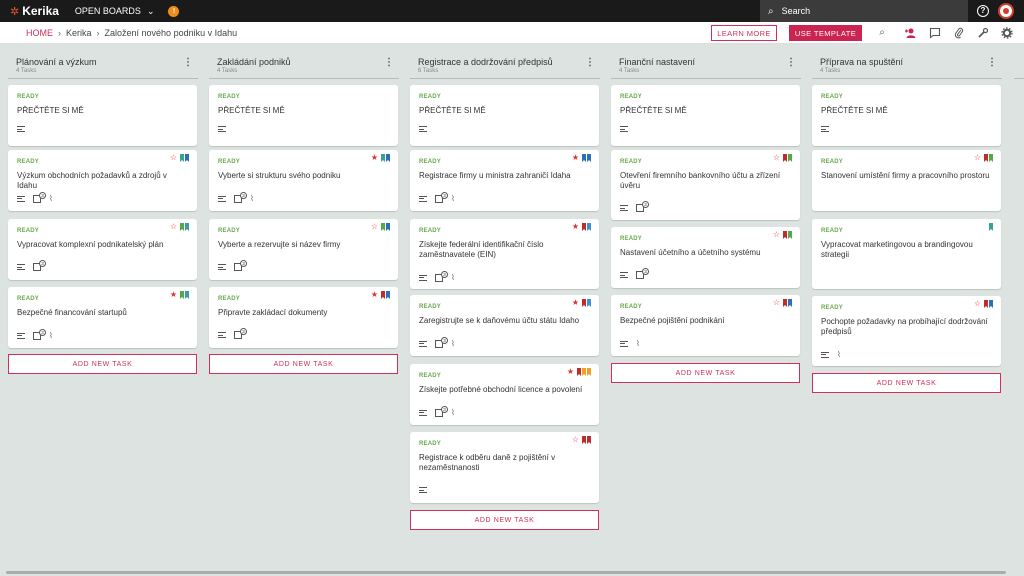 The width and height of the screenshot is (1024, 576). What do you see at coordinates (744, 33) in the screenshot?
I see `learn-more-button: LEARN MORE` at bounding box center [744, 33].